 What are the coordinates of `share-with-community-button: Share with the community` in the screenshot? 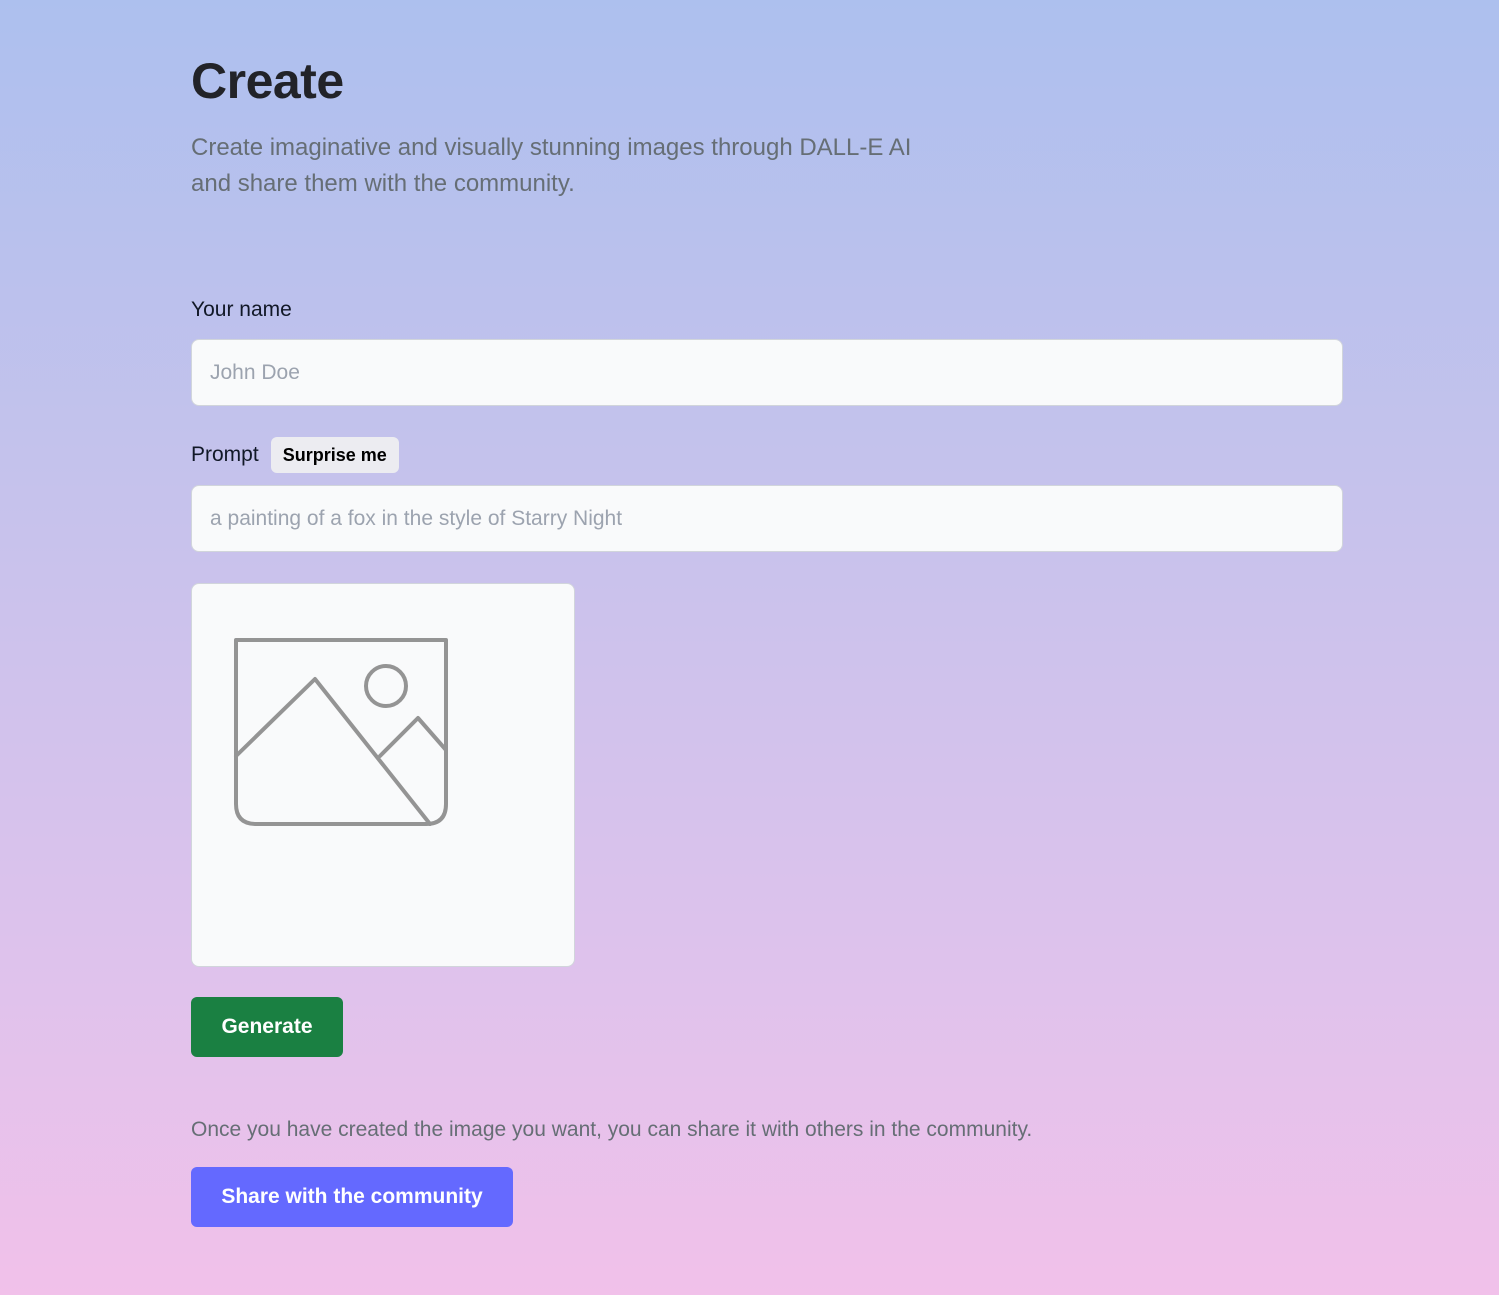 It's located at (352, 1197).